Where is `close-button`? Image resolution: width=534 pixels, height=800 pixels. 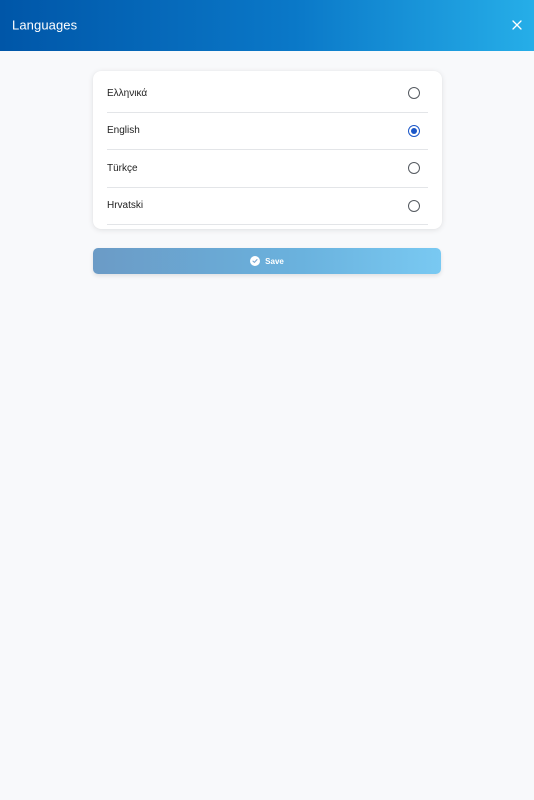 close-button is located at coordinates (517, 25).